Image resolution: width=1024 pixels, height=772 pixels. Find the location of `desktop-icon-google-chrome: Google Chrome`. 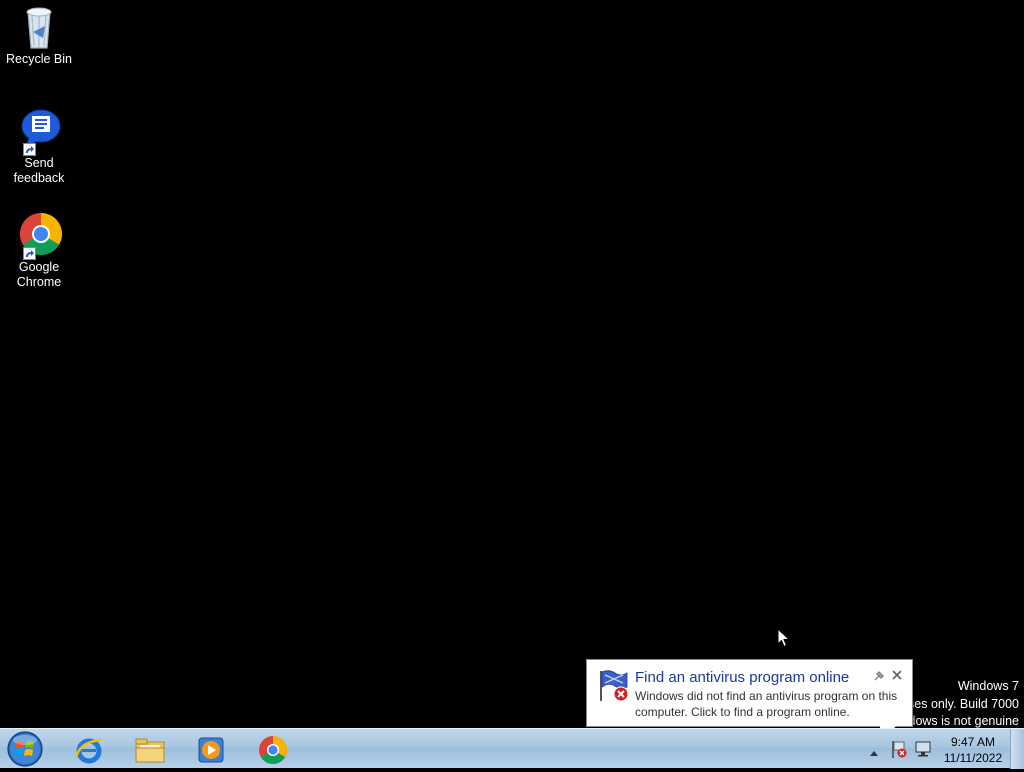

desktop-icon-google-chrome: Google Chrome is located at coordinates (39, 250).